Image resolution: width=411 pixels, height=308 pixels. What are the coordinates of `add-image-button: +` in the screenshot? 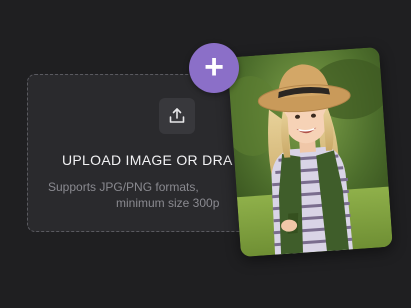 It's located at (214, 68).